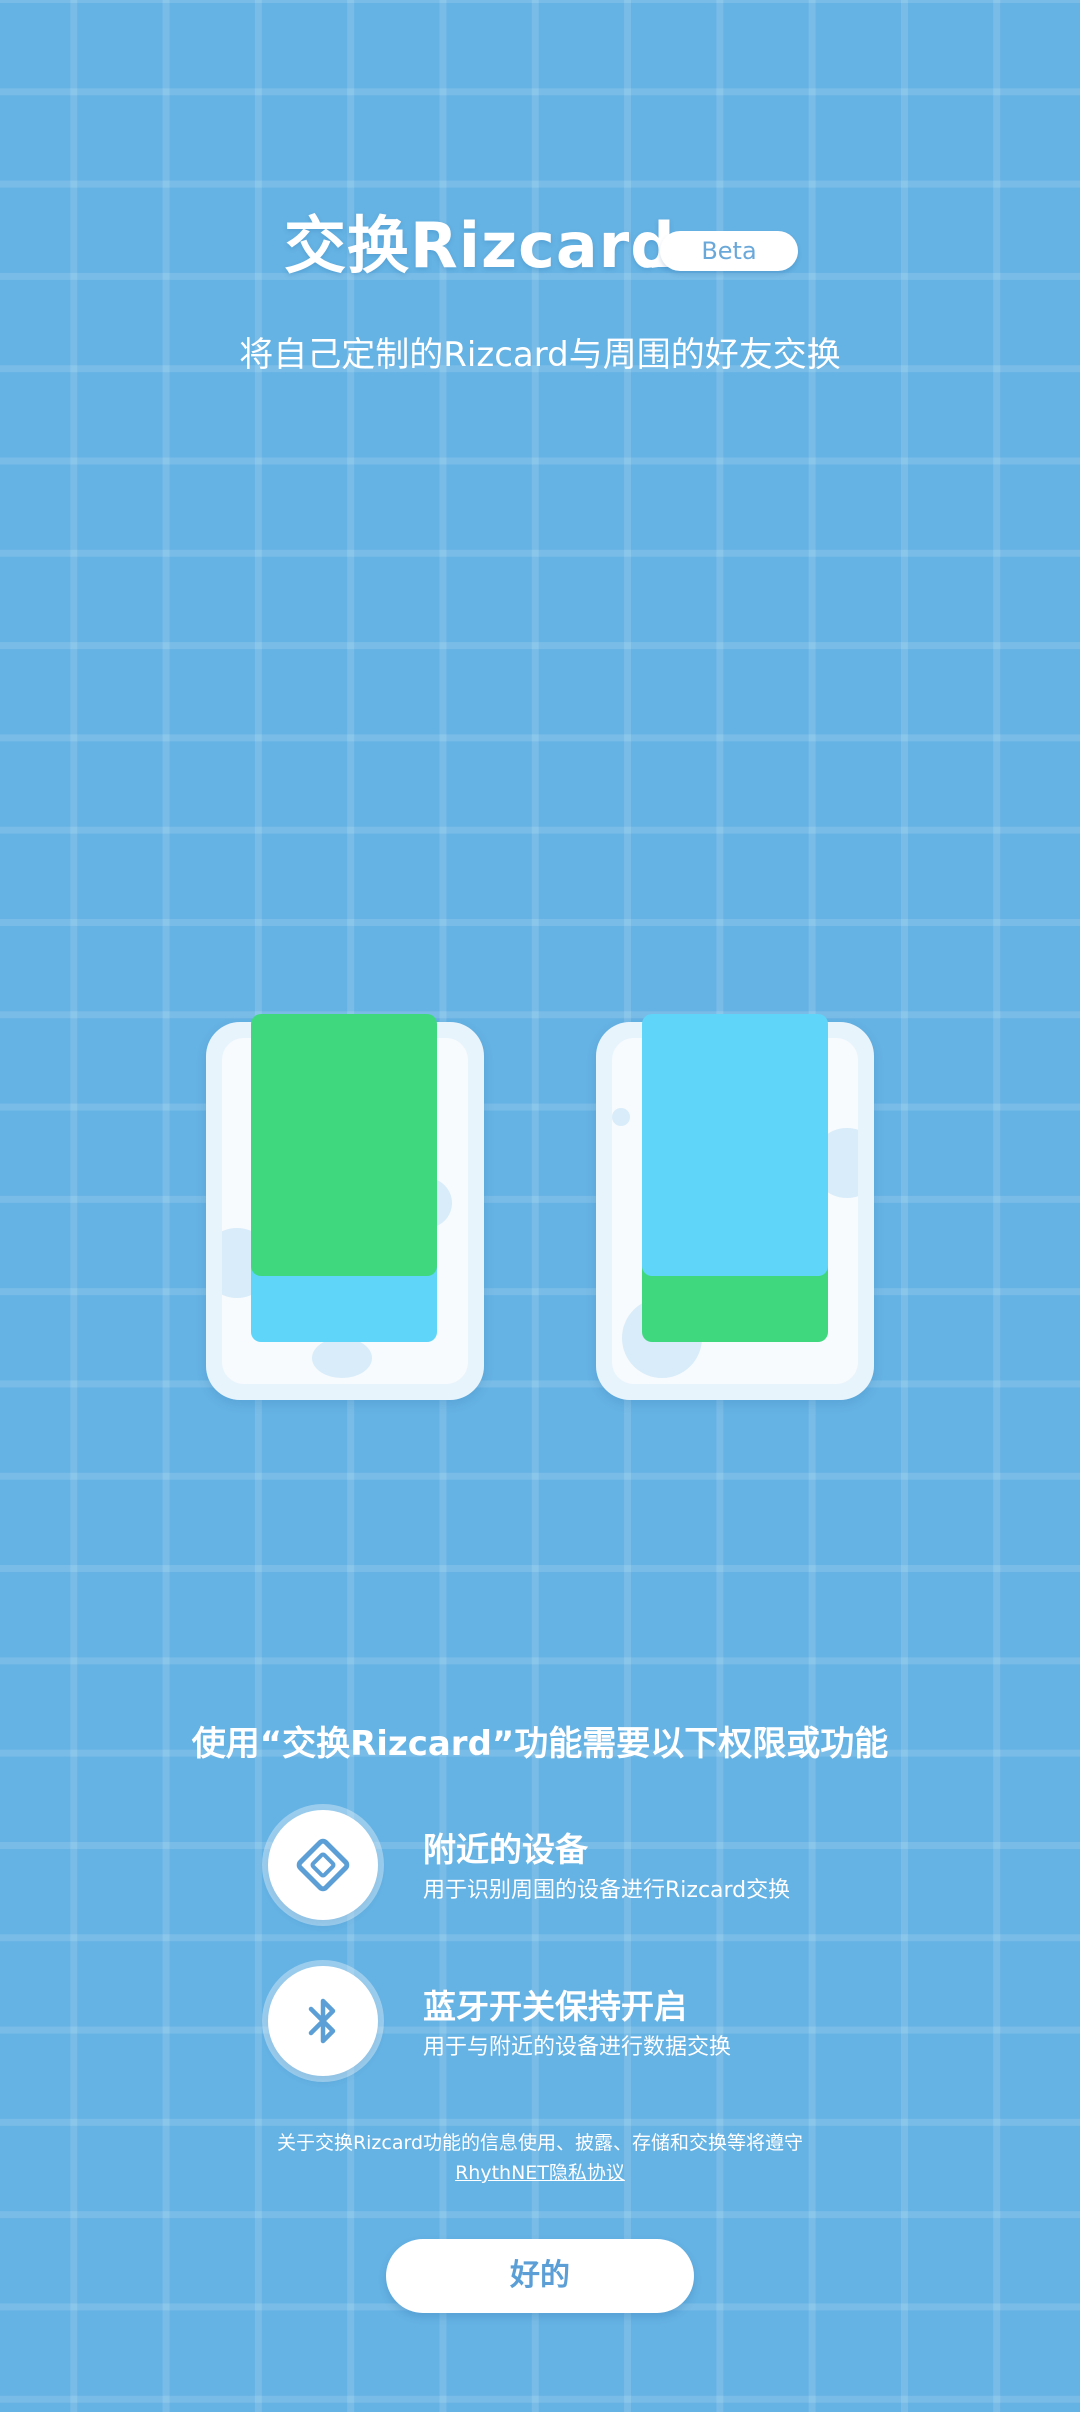 Image resolution: width=1080 pixels, height=2412 pixels. I want to click on left-phone-illustration, so click(345, 1207).